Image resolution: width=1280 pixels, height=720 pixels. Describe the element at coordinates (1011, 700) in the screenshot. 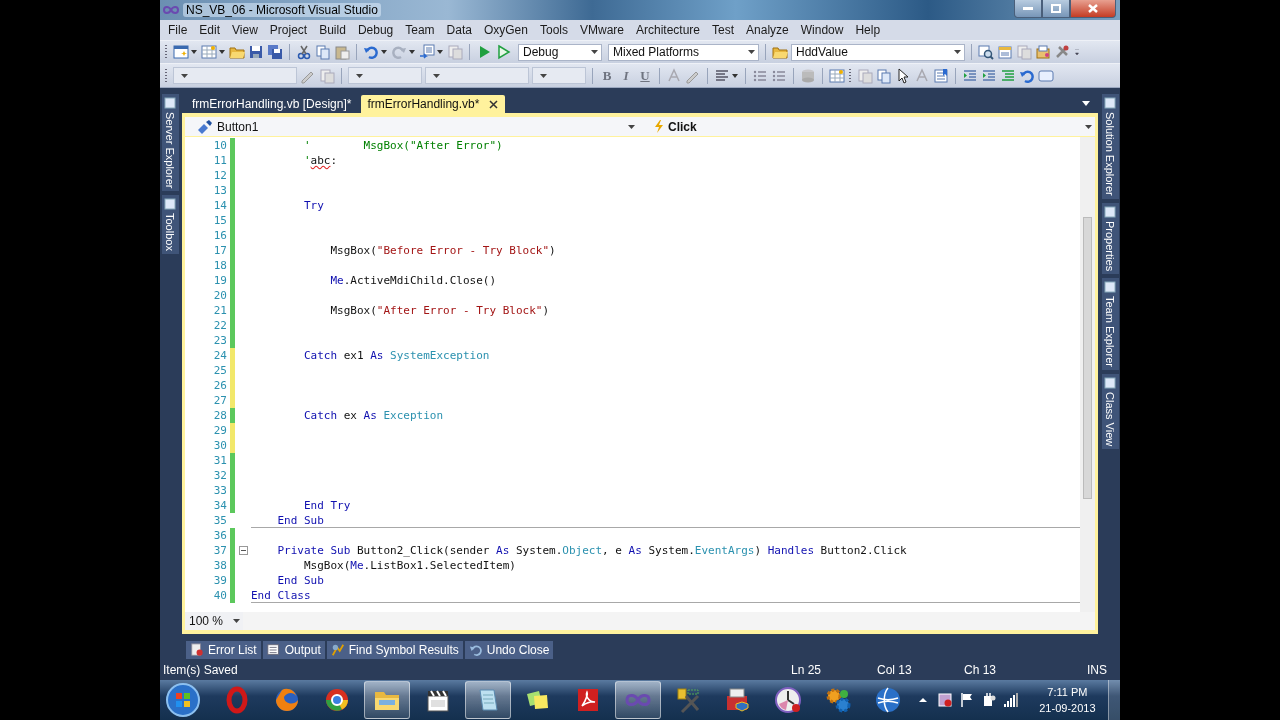

I see `signal-icon` at that location.